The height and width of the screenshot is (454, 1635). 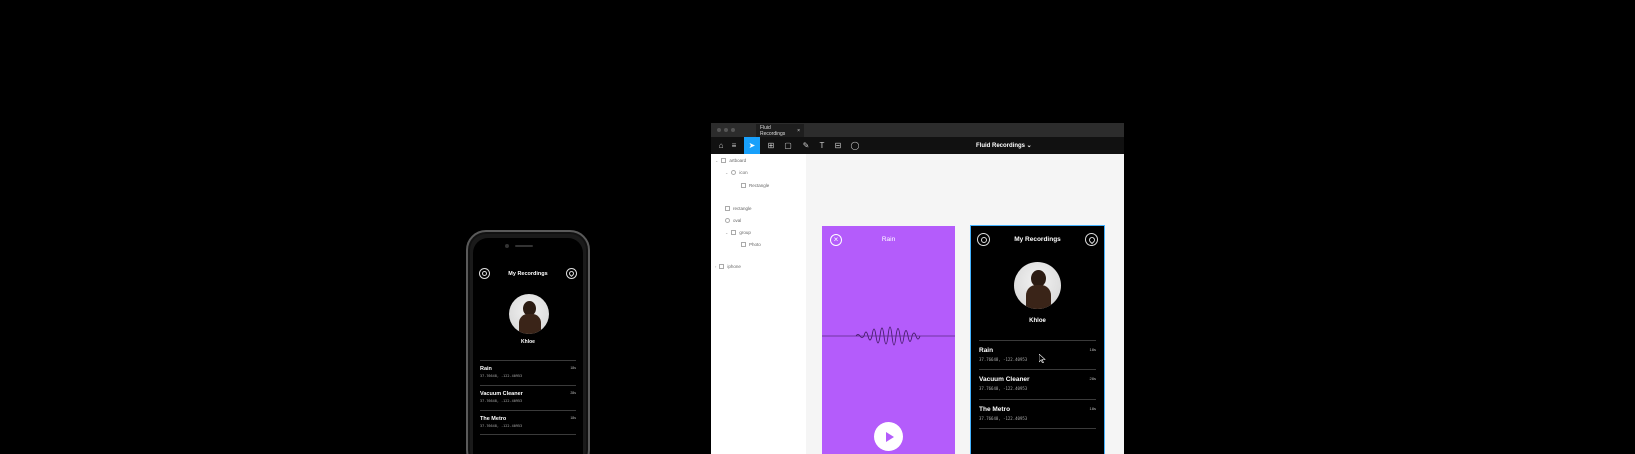 I want to click on tab-bar: Fluid Recordings ×, so click(x=917, y=130).